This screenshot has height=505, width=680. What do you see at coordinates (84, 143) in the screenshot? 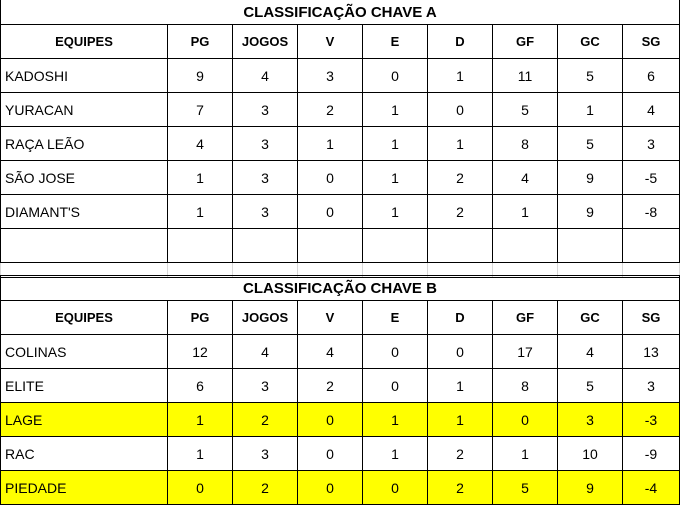
I see `team-cell: RAÇA LEÃO` at bounding box center [84, 143].